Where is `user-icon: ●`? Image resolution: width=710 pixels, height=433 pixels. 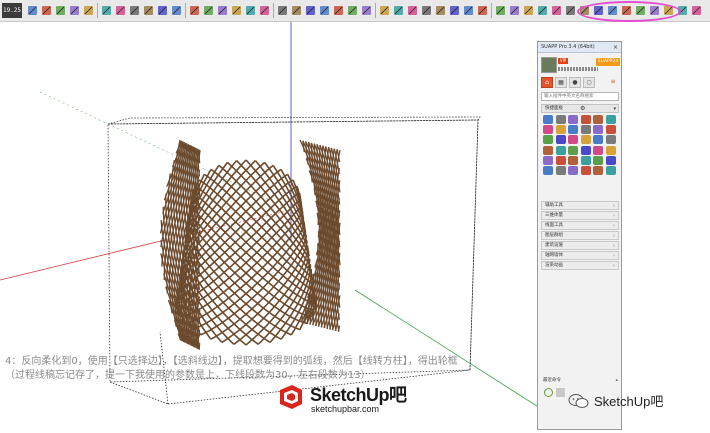
user-icon: ● is located at coordinates (575, 82).